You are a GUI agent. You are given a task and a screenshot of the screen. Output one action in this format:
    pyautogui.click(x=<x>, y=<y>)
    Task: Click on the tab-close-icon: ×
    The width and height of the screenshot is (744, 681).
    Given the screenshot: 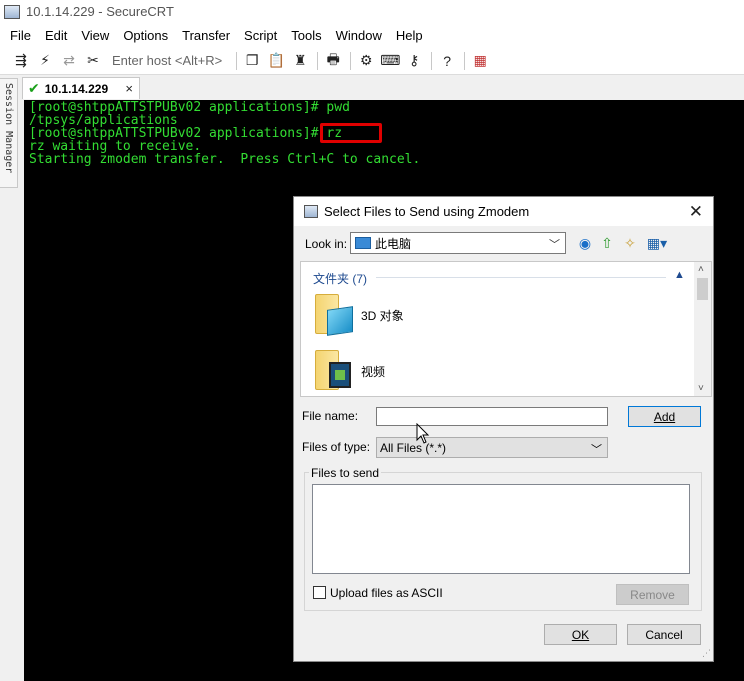 What is the action you would take?
    pyautogui.click(x=129, y=88)
    